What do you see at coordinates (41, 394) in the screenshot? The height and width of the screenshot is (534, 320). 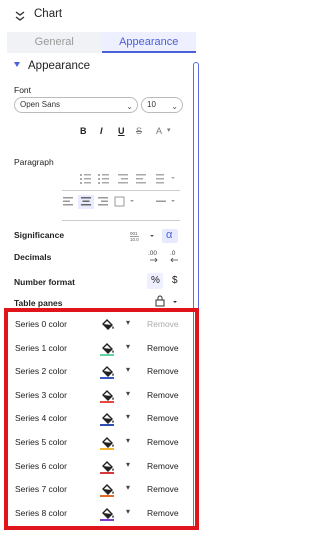 I see `series-color-label: Series 3 color` at bounding box center [41, 394].